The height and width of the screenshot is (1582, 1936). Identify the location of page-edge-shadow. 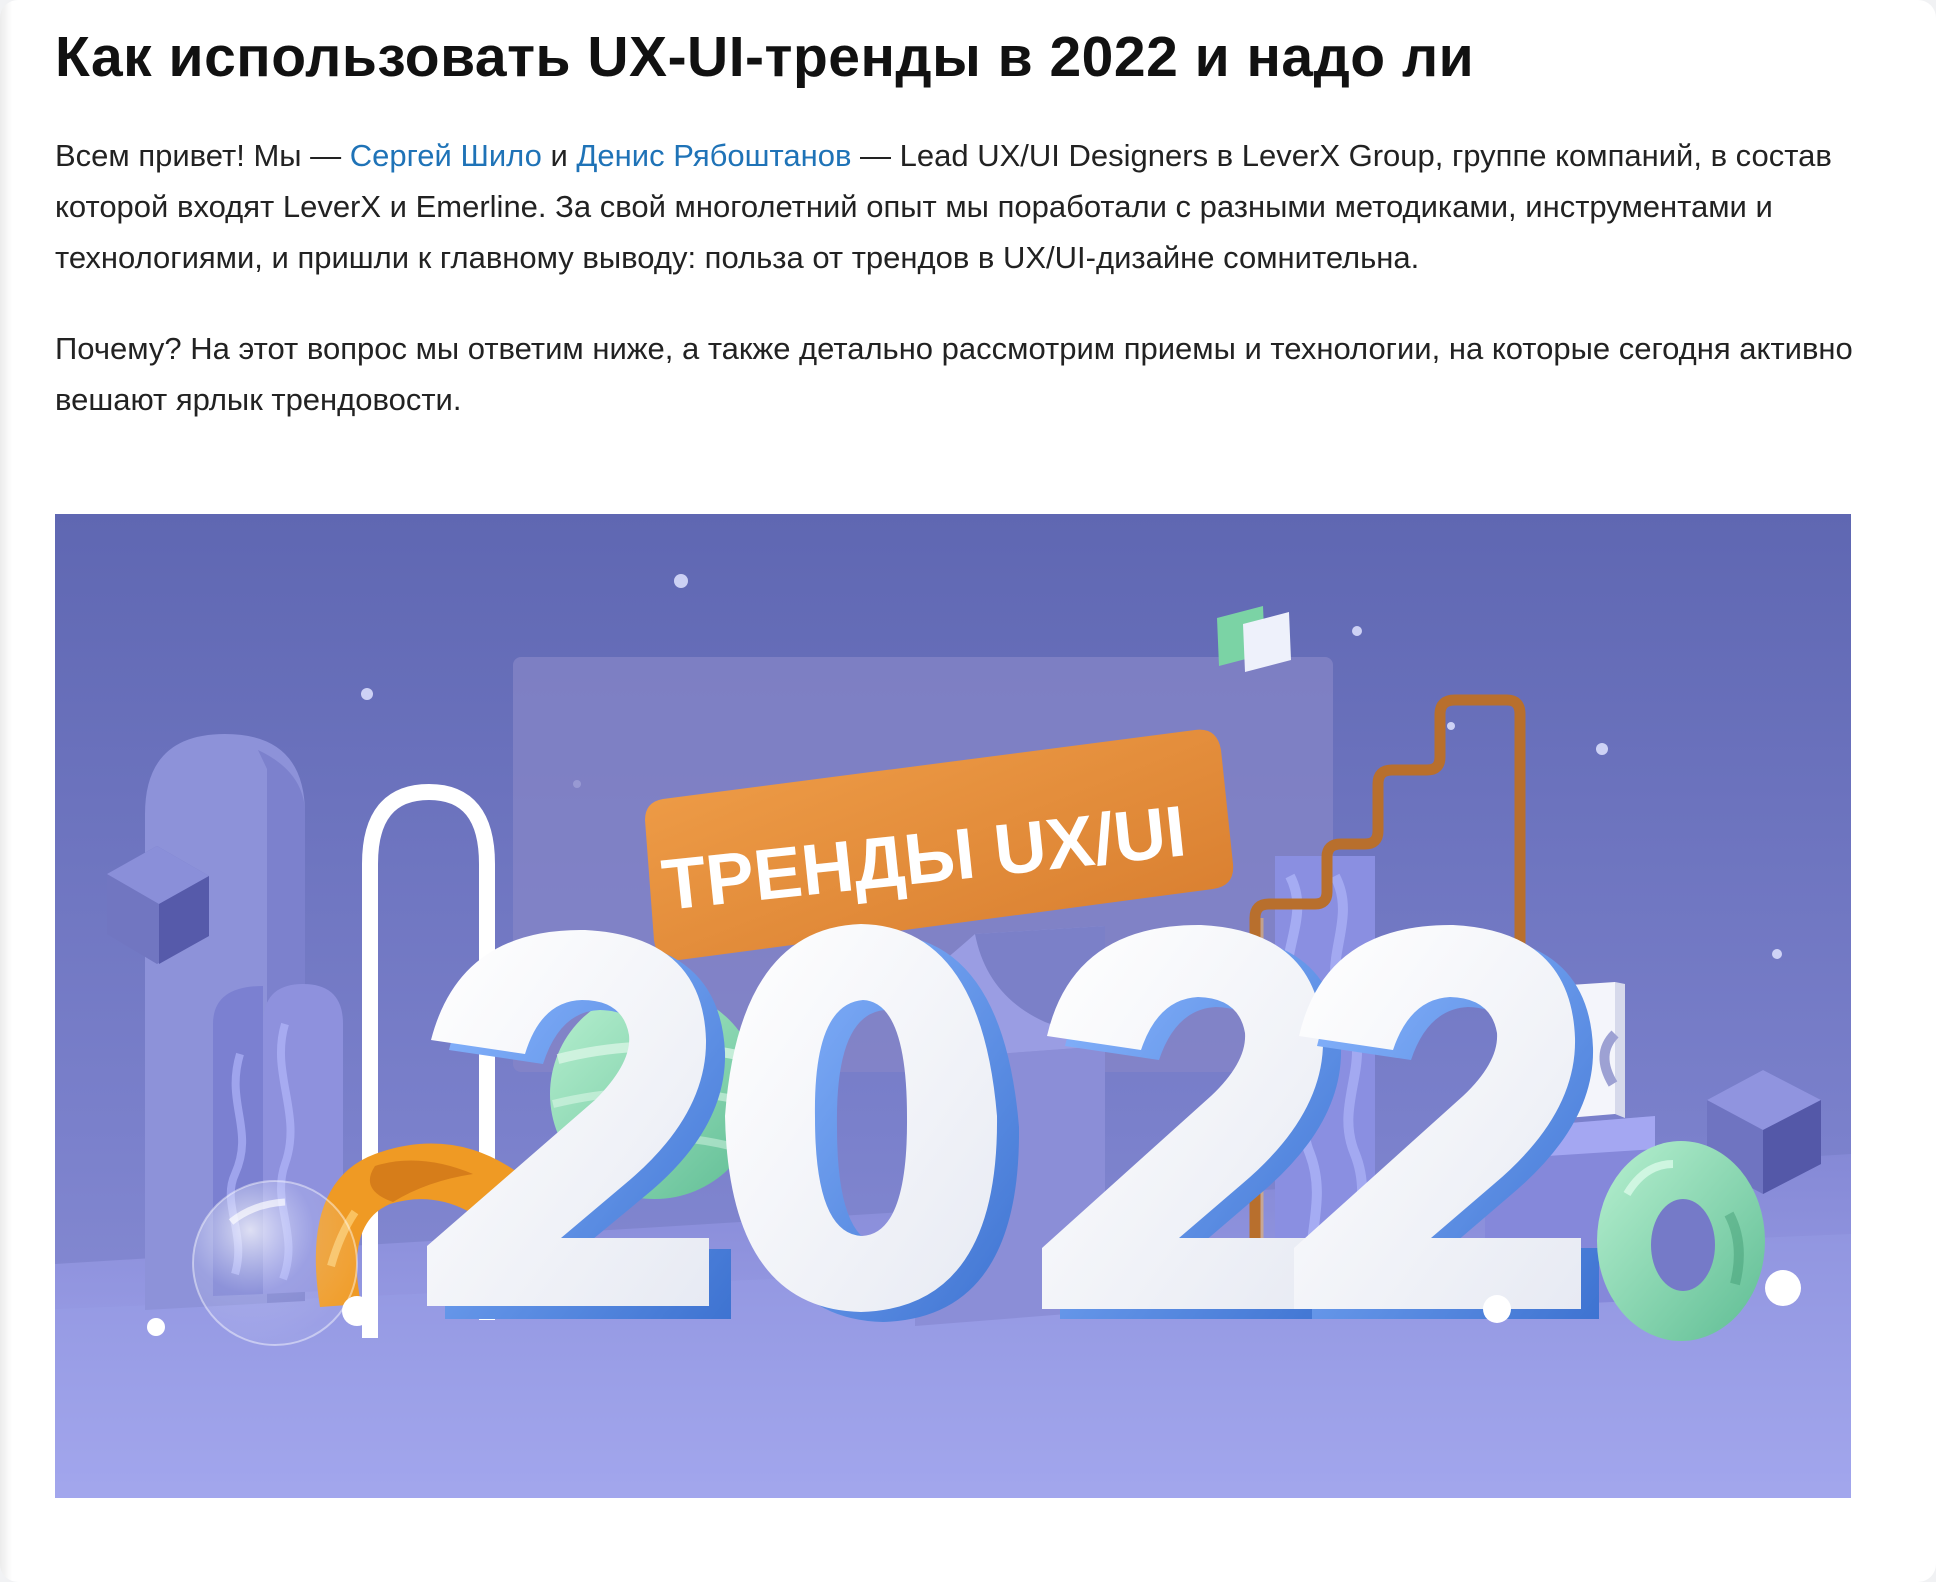
(6, 791).